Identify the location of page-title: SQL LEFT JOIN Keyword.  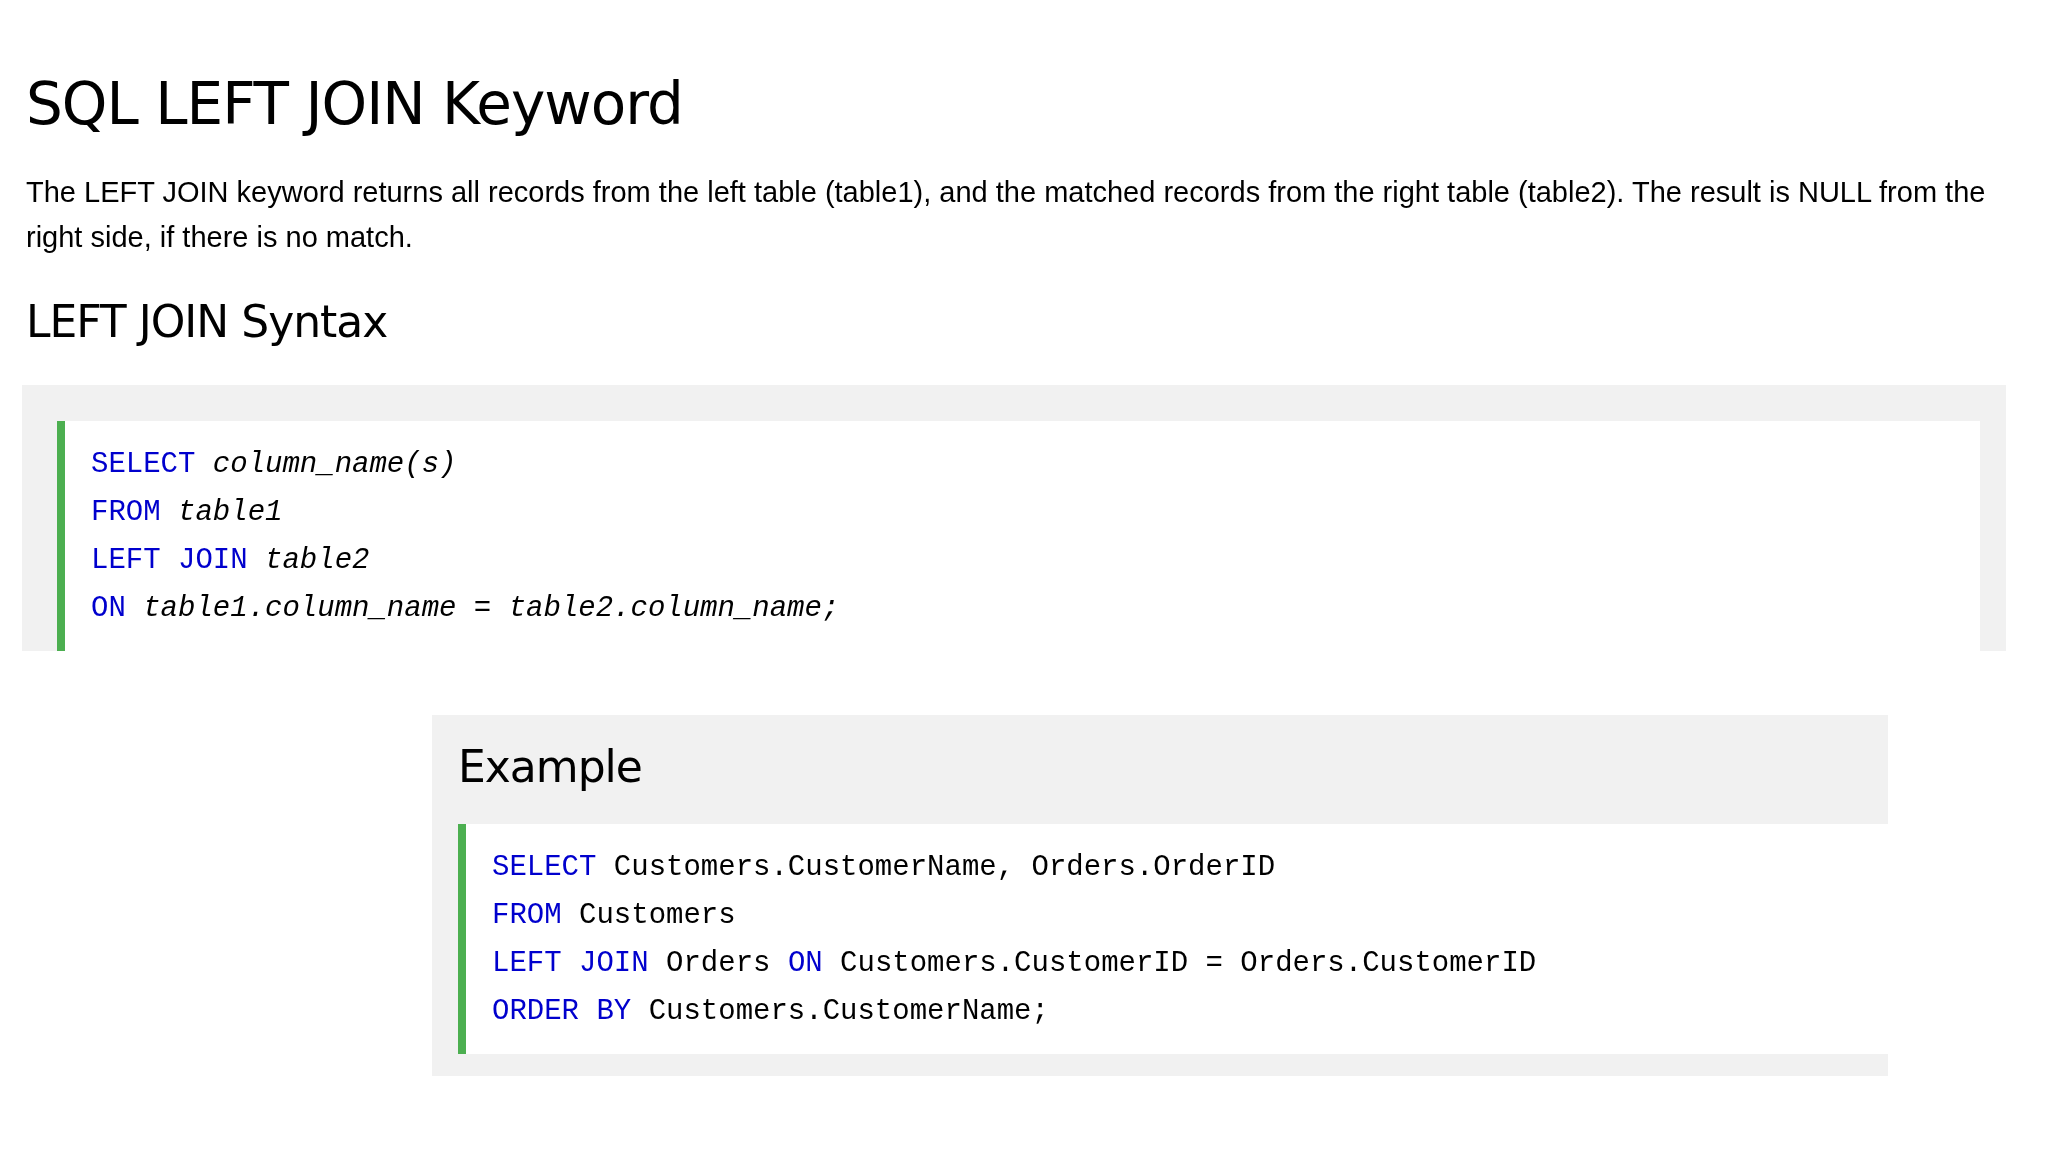
(355, 105).